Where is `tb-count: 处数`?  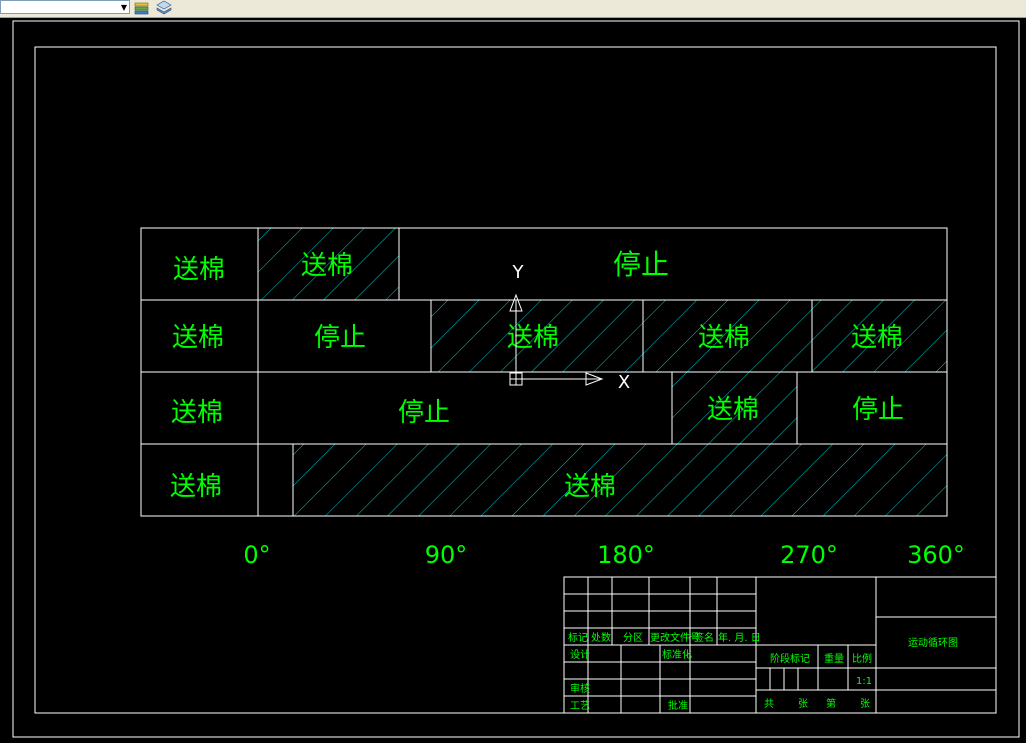
tb-count: 处数 is located at coordinates (601, 637).